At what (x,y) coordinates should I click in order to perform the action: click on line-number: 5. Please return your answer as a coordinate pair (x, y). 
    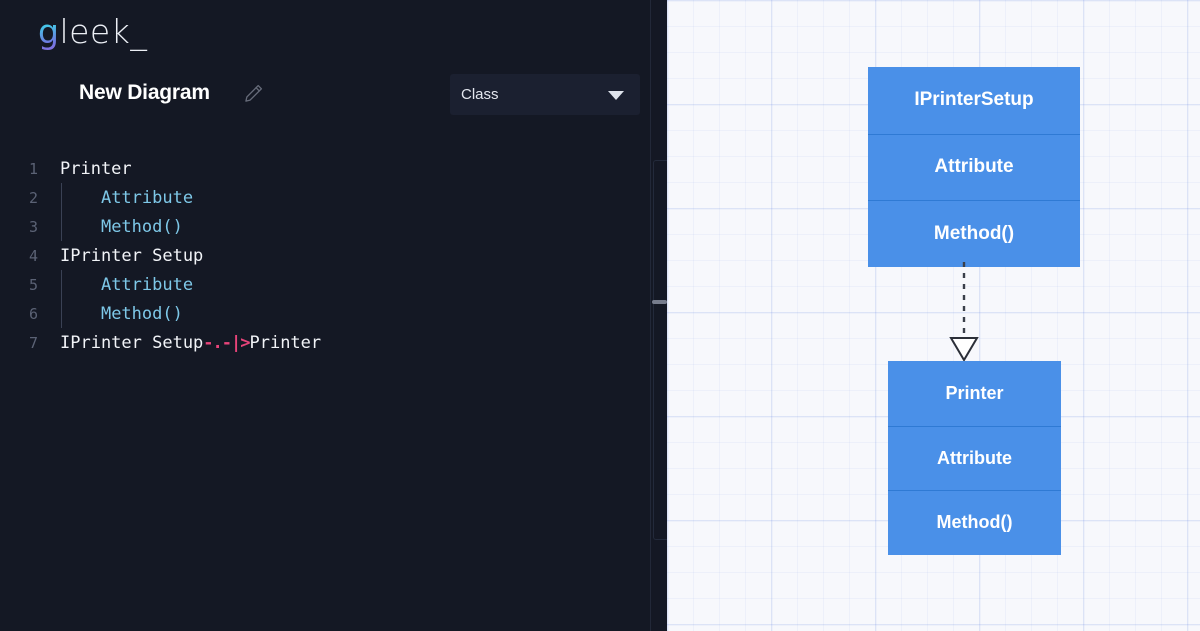
    Looking at the image, I should click on (33, 285).